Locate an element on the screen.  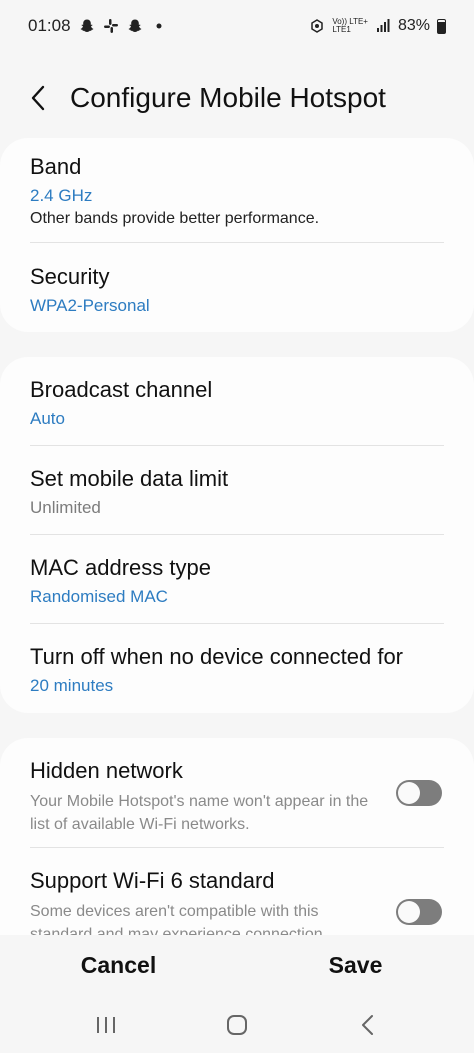
setting-label: Security is located at coordinates (70, 276).